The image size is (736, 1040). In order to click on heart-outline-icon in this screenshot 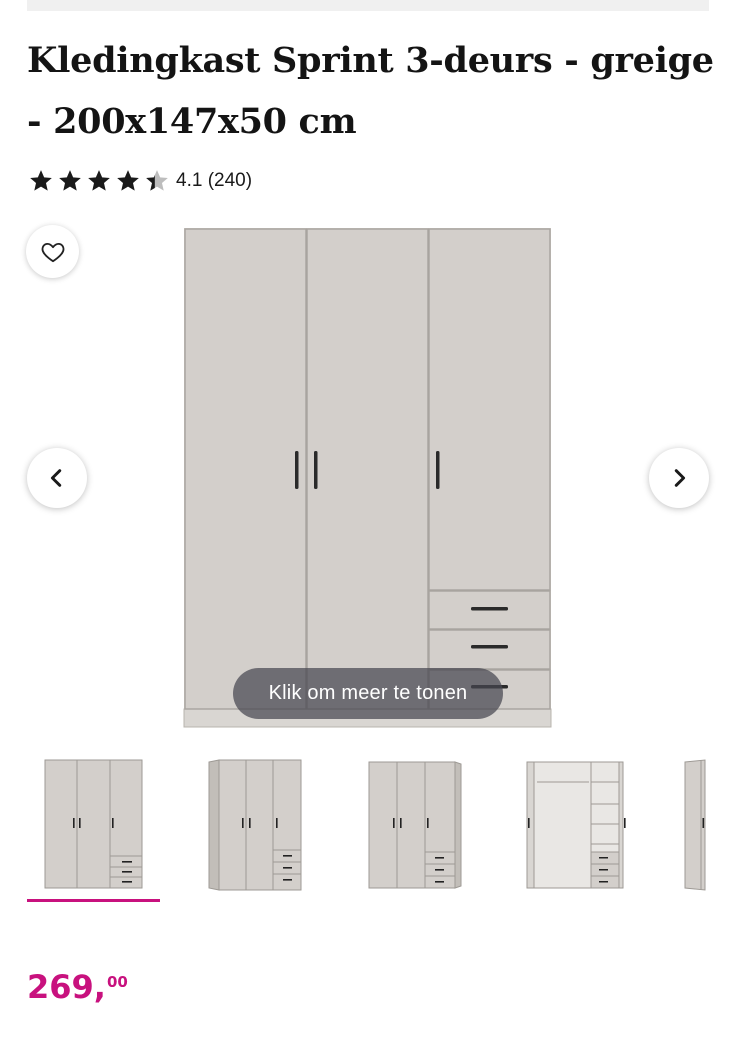, I will do `click(52, 252)`.